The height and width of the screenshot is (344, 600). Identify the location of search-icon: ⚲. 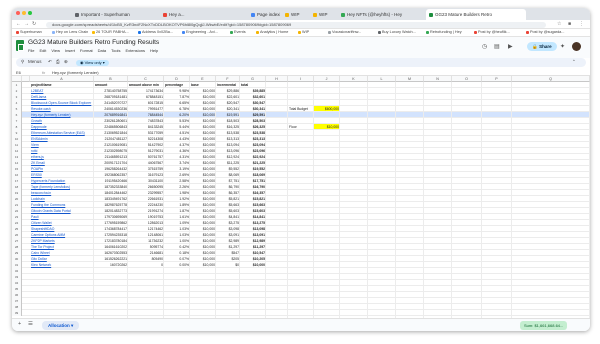
(22, 62).